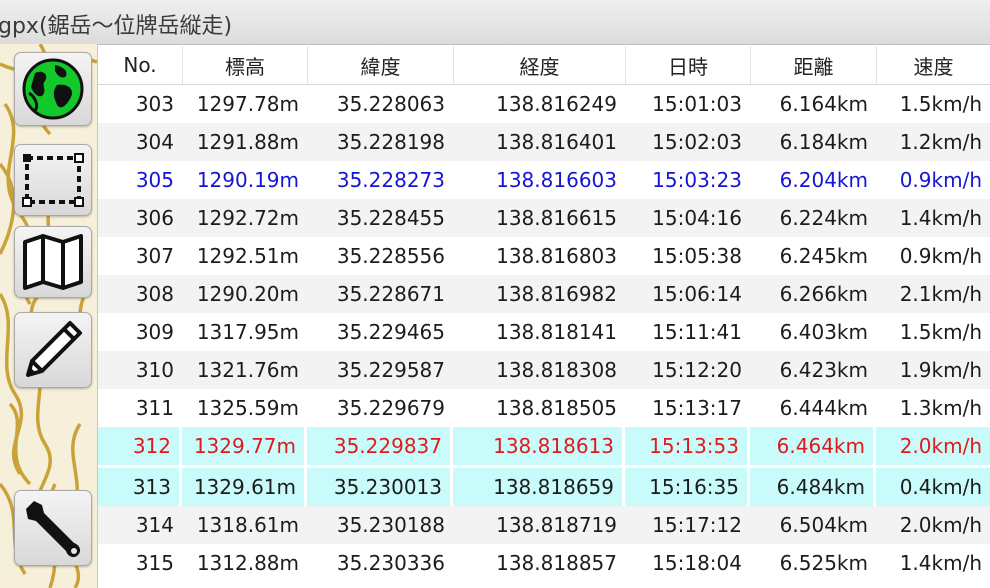 This screenshot has width=990, height=588. I want to click on cell-latitude: 35.228198, so click(380, 142).